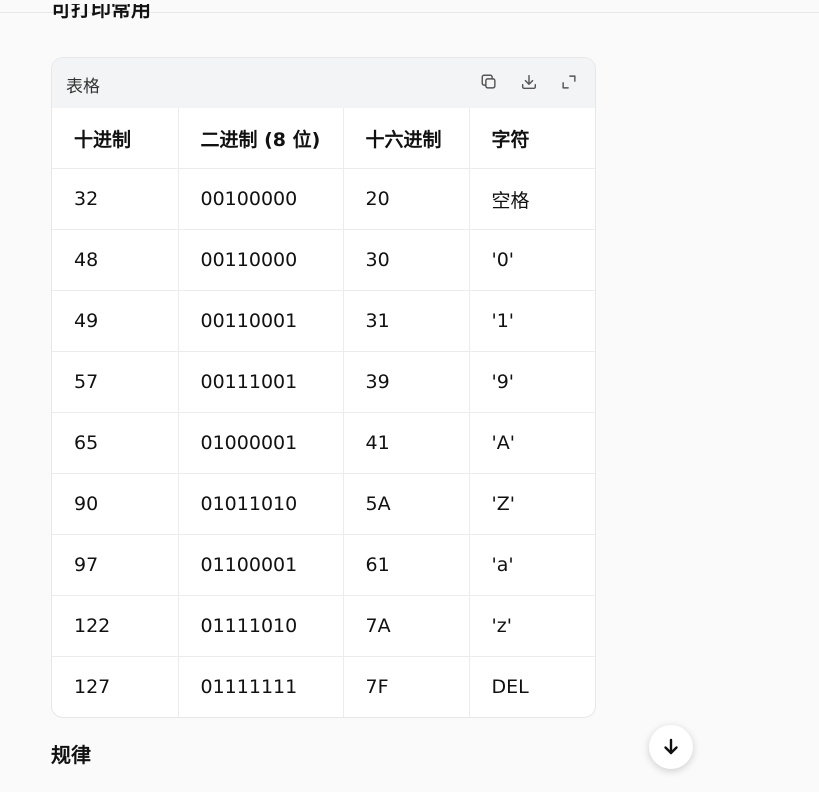  What do you see at coordinates (261, 382) in the screenshot?
I see `cell-binary: 00111001` at bounding box center [261, 382].